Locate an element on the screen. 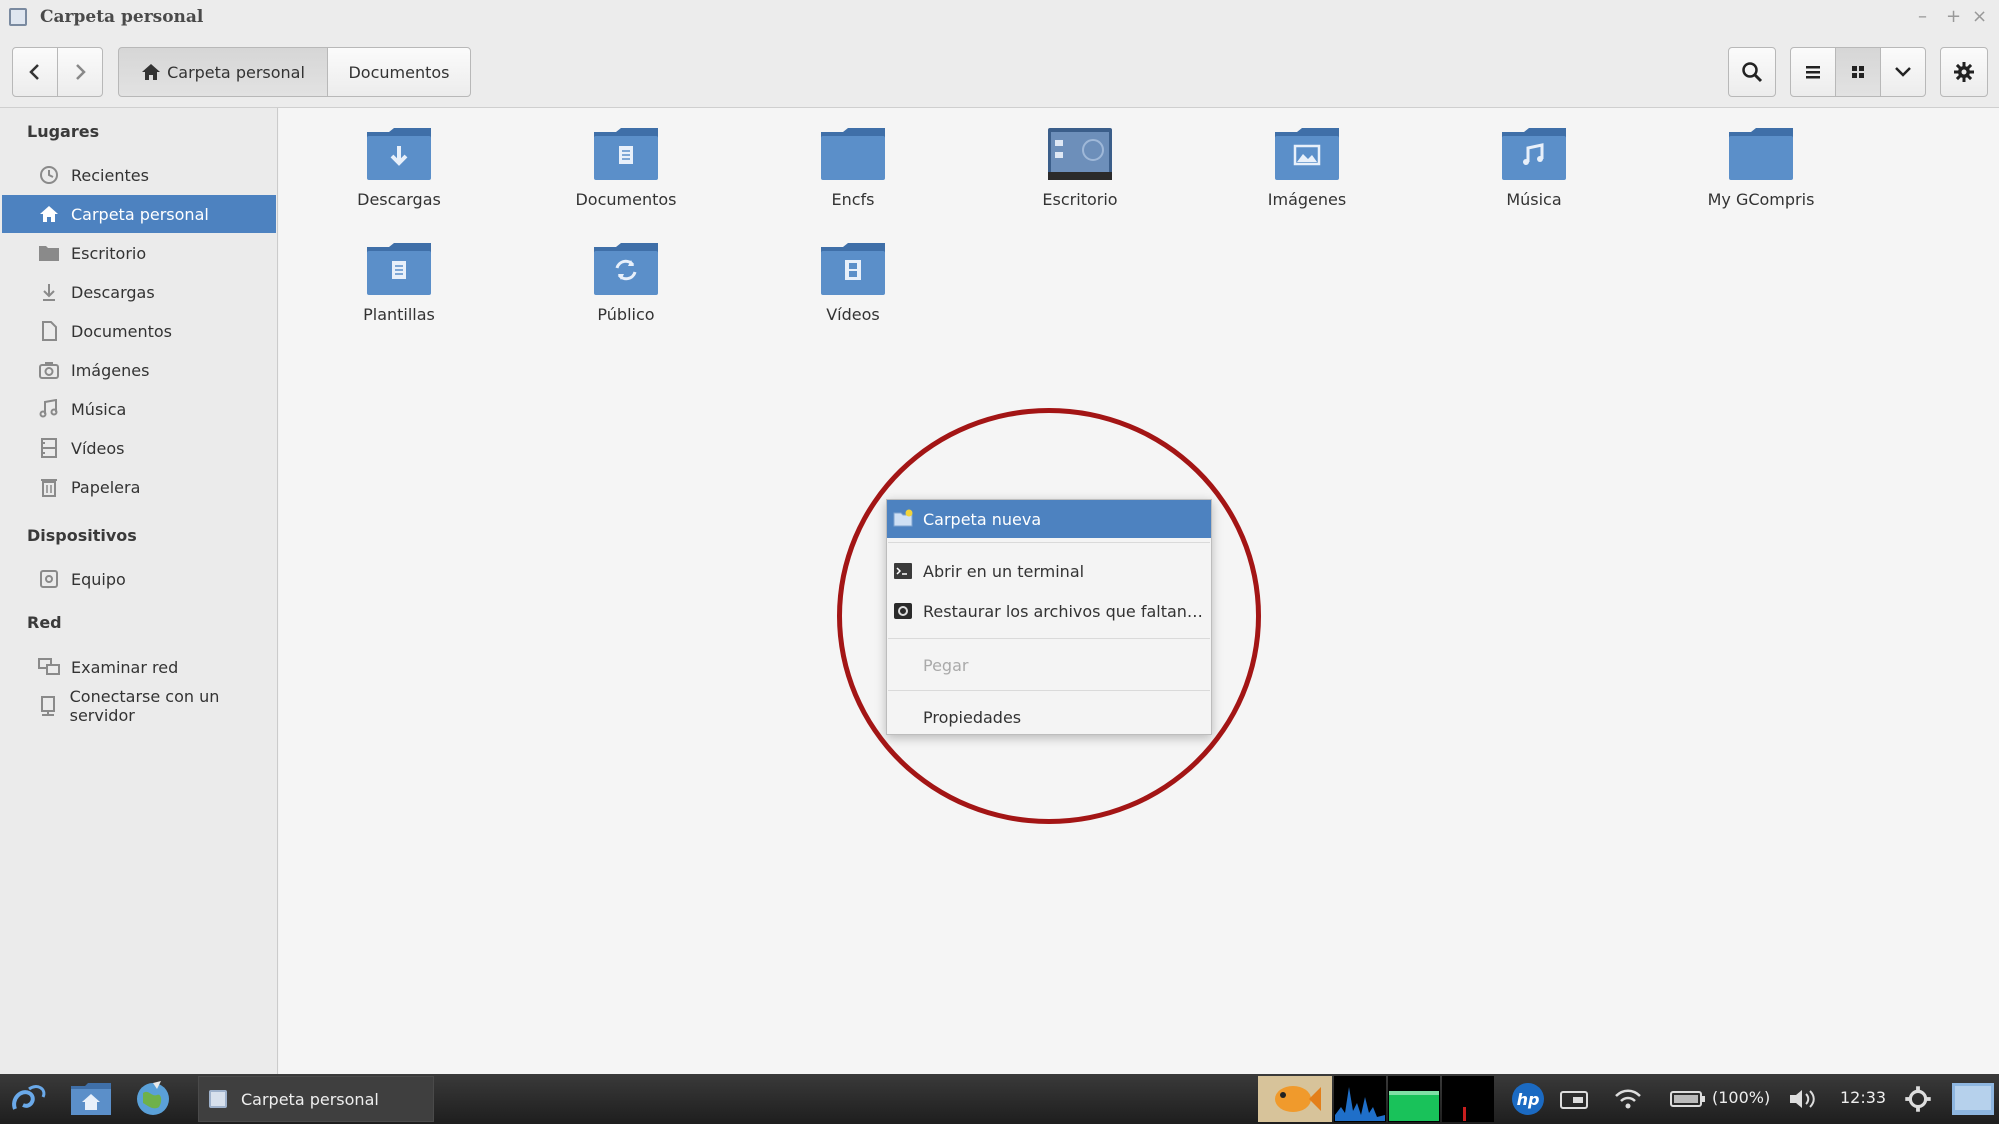  sidebar-item-escritorio: Escritorio is located at coordinates (139, 253).